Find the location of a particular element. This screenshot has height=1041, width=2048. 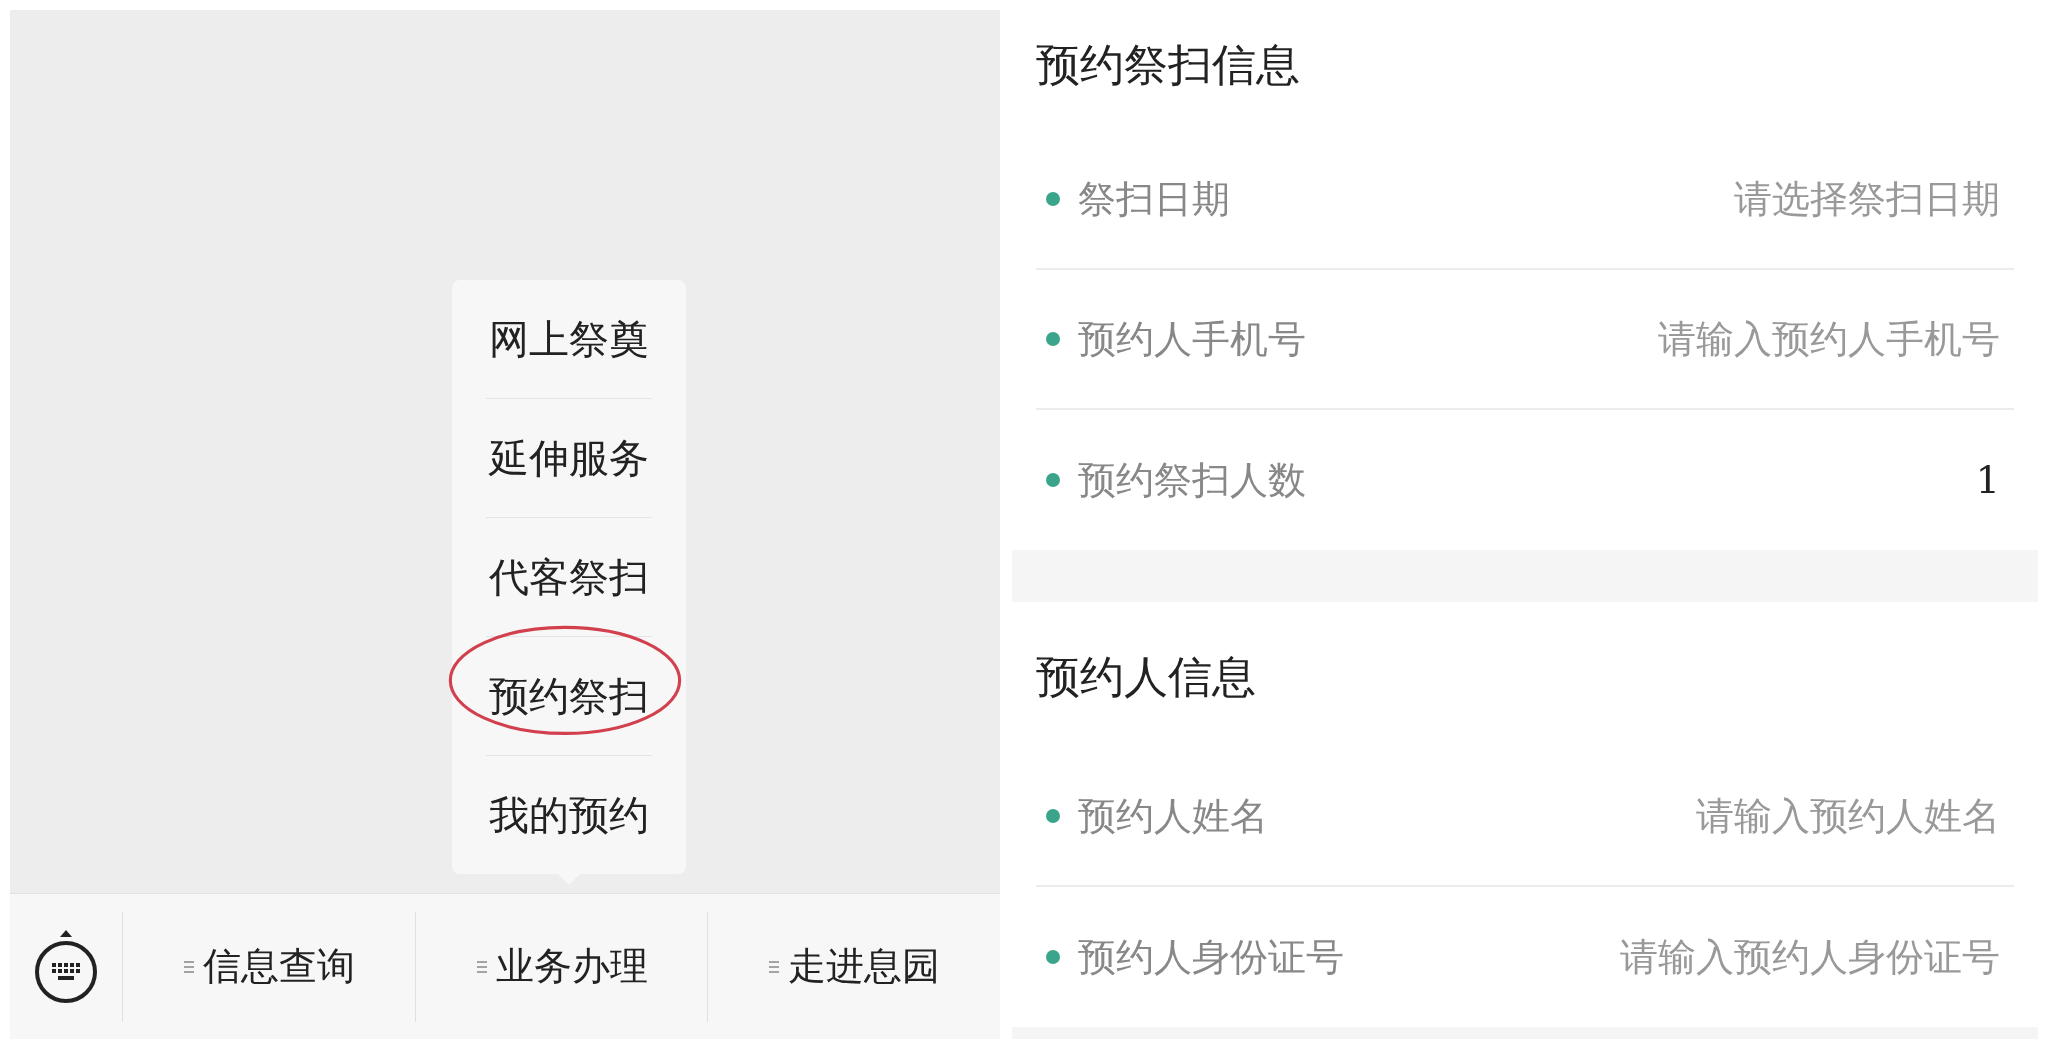

section-title: 预约人信息 is located at coordinates (1146, 677).